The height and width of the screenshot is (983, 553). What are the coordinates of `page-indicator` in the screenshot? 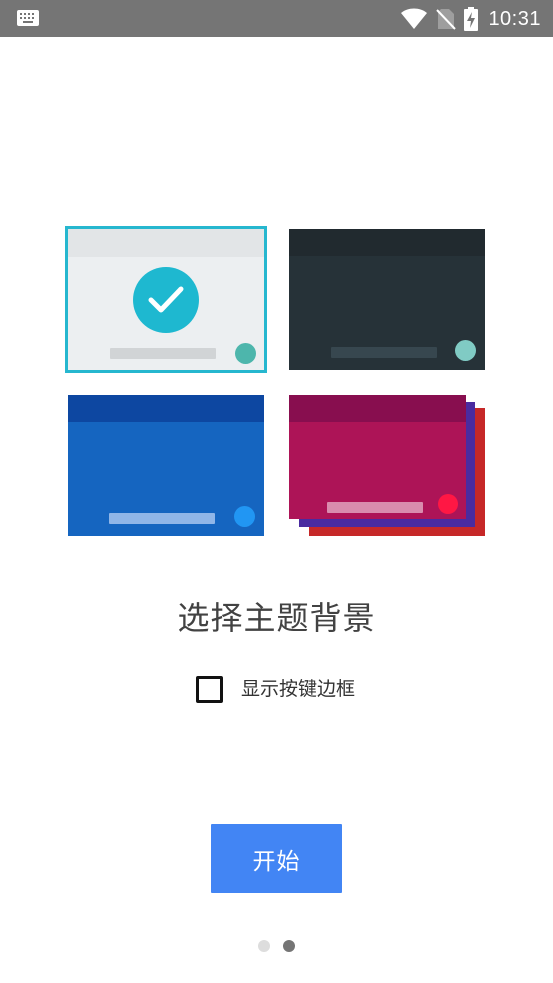 It's located at (276, 946).